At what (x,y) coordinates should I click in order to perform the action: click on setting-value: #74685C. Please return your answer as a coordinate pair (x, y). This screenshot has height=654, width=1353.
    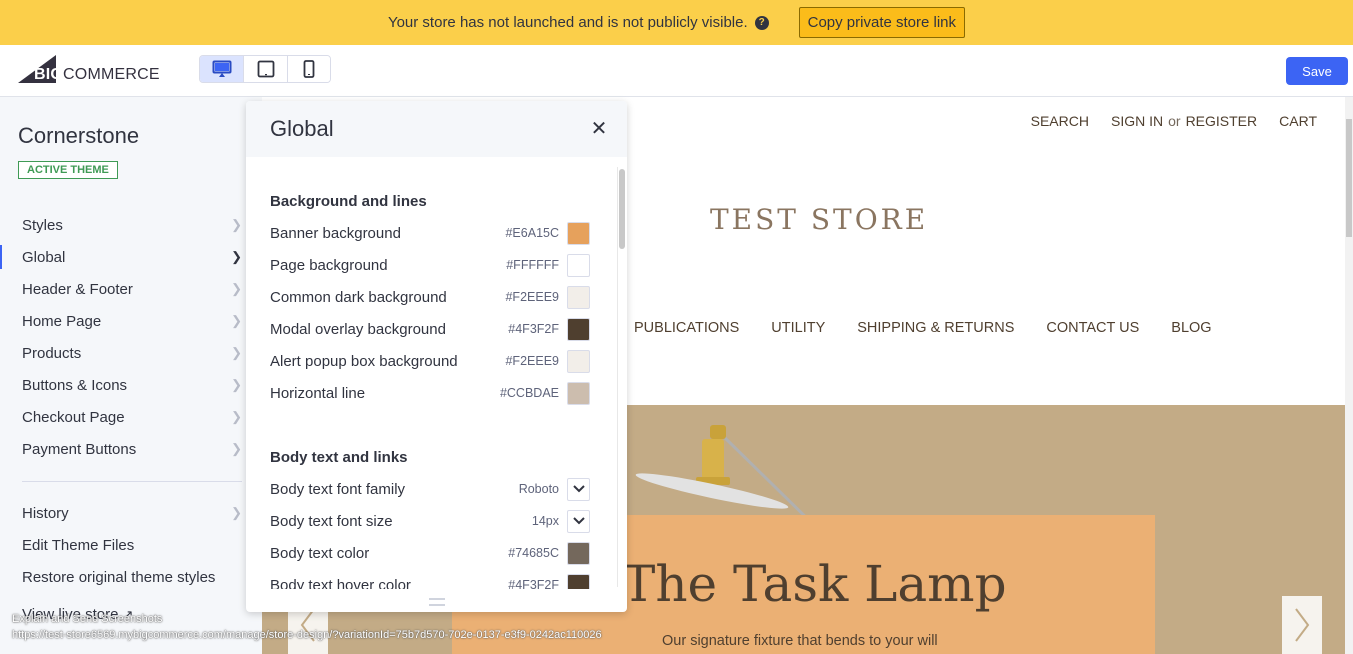
    Looking at the image, I should click on (533, 553).